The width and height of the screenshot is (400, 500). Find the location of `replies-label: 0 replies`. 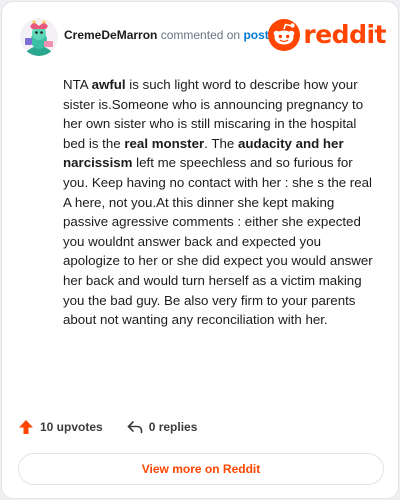

replies-label: 0 replies is located at coordinates (173, 427).